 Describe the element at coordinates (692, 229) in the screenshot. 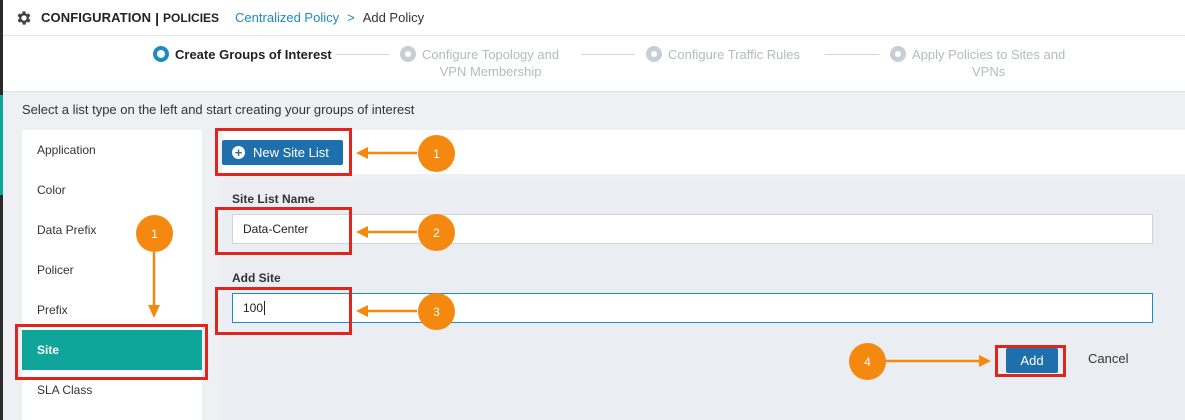

I see `site-list-name-input: Data-Center` at that location.